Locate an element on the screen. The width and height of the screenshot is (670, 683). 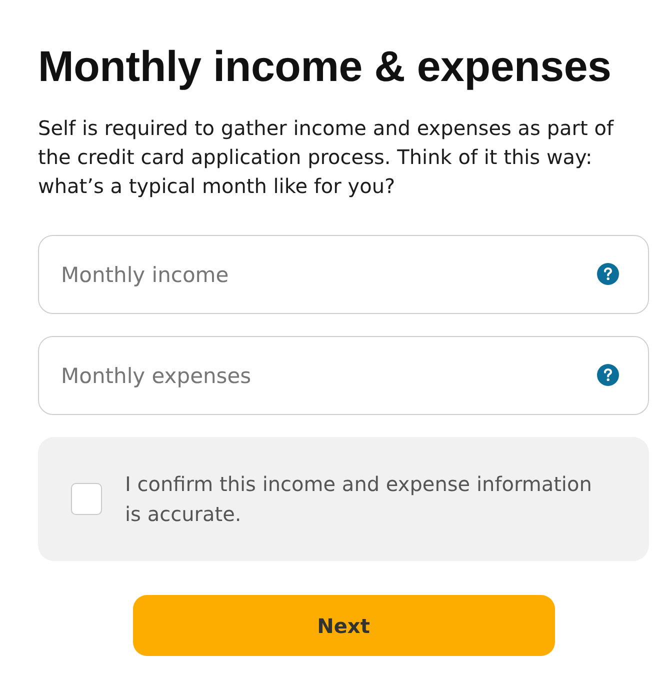
confirm-checkbox is located at coordinates (86, 499).